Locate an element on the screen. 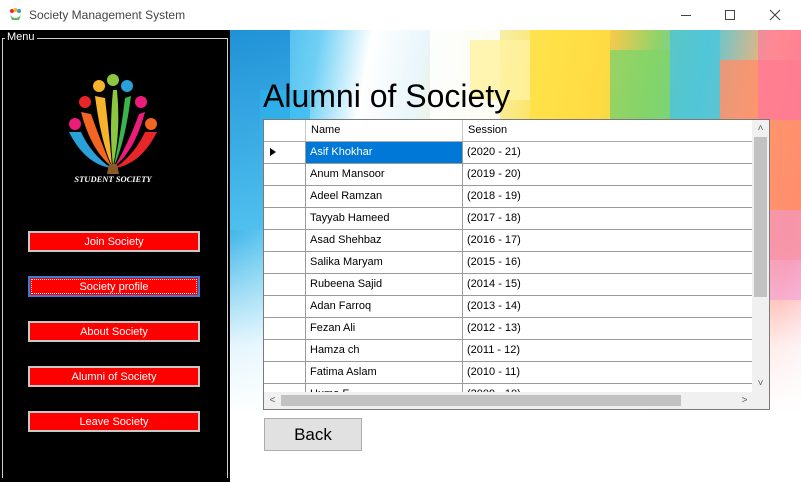 This screenshot has height=482, width=801. table-row: Anum Mansoor (2019 - 20) is located at coordinates (508, 175).